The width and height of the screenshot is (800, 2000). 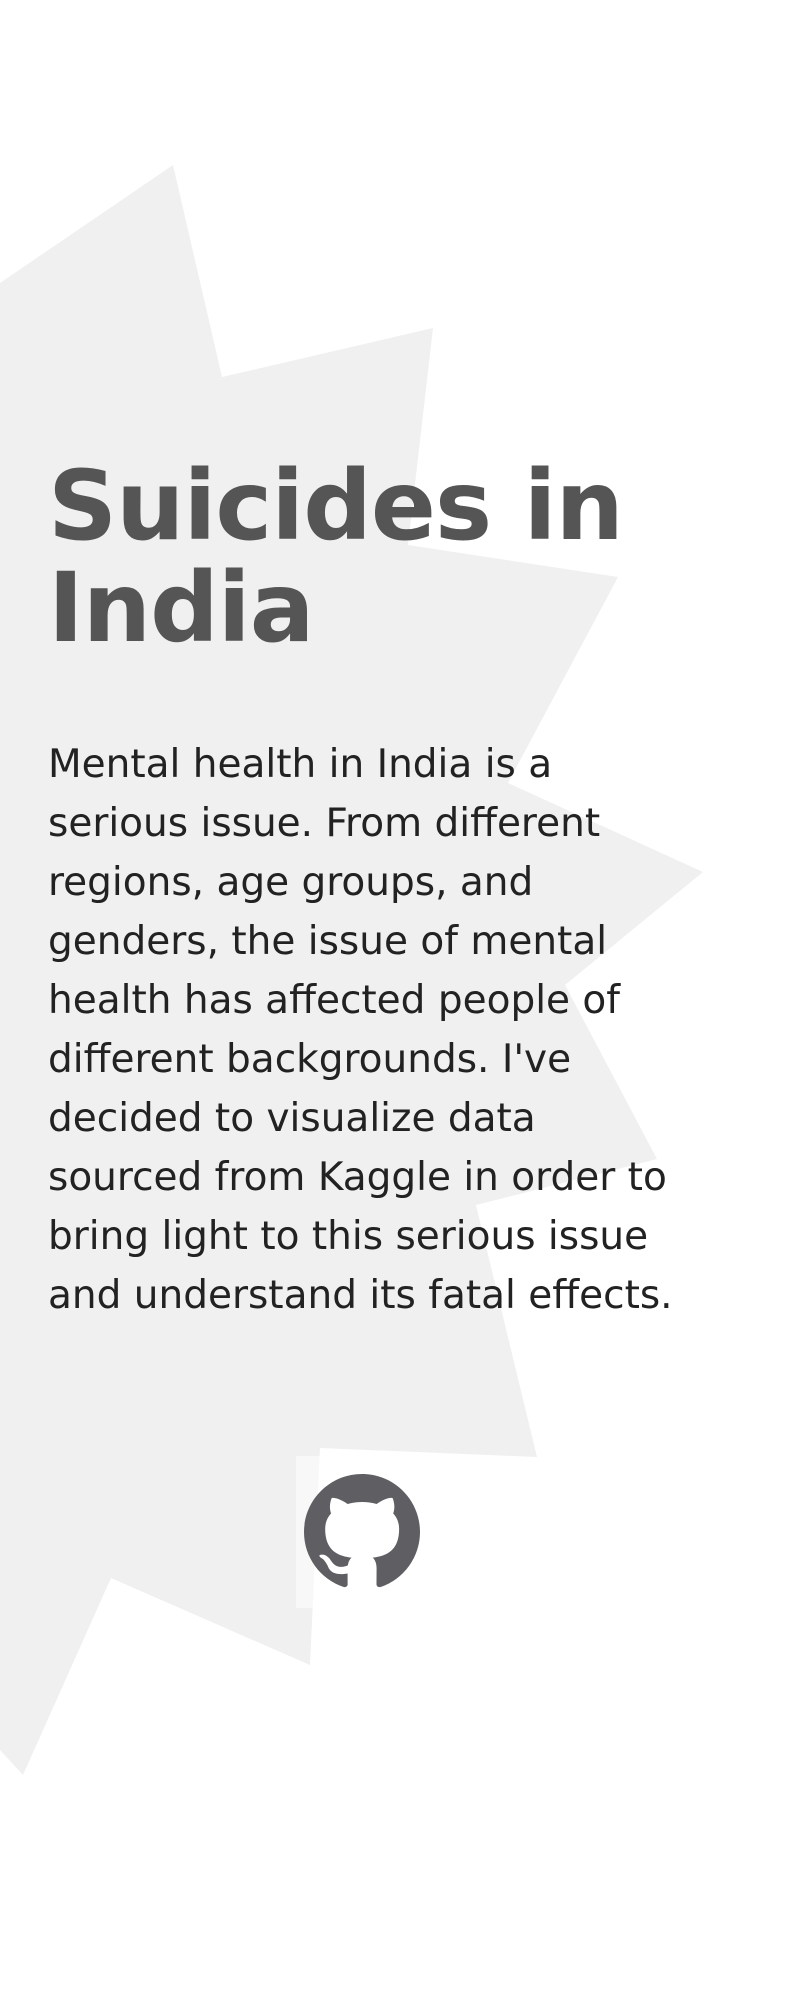 I want to click on github-link, so click(x=362, y=1532).